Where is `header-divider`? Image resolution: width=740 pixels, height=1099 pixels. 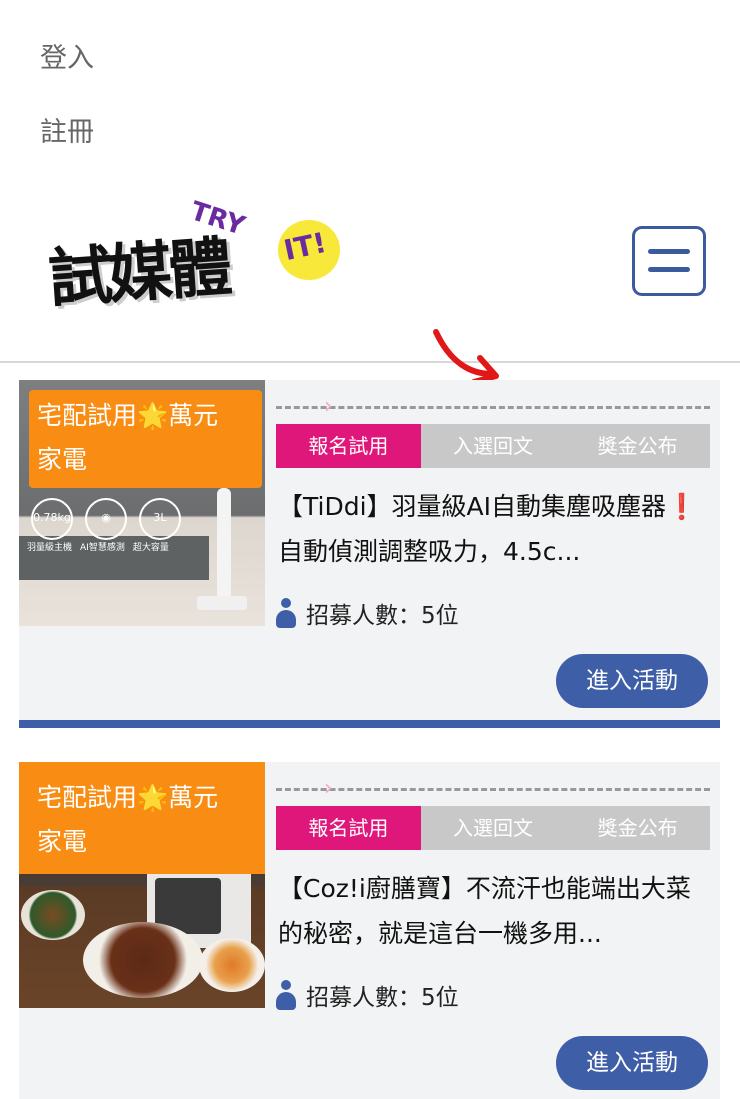 header-divider is located at coordinates (370, 362).